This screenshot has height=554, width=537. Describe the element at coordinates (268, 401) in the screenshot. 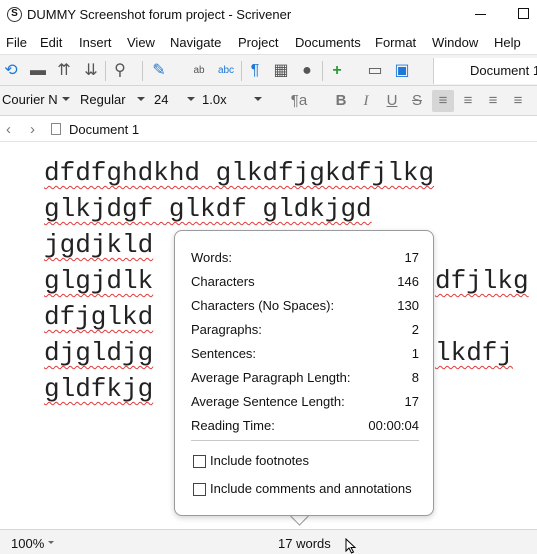

I see `stat-label: Average Sentence Length:` at that location.